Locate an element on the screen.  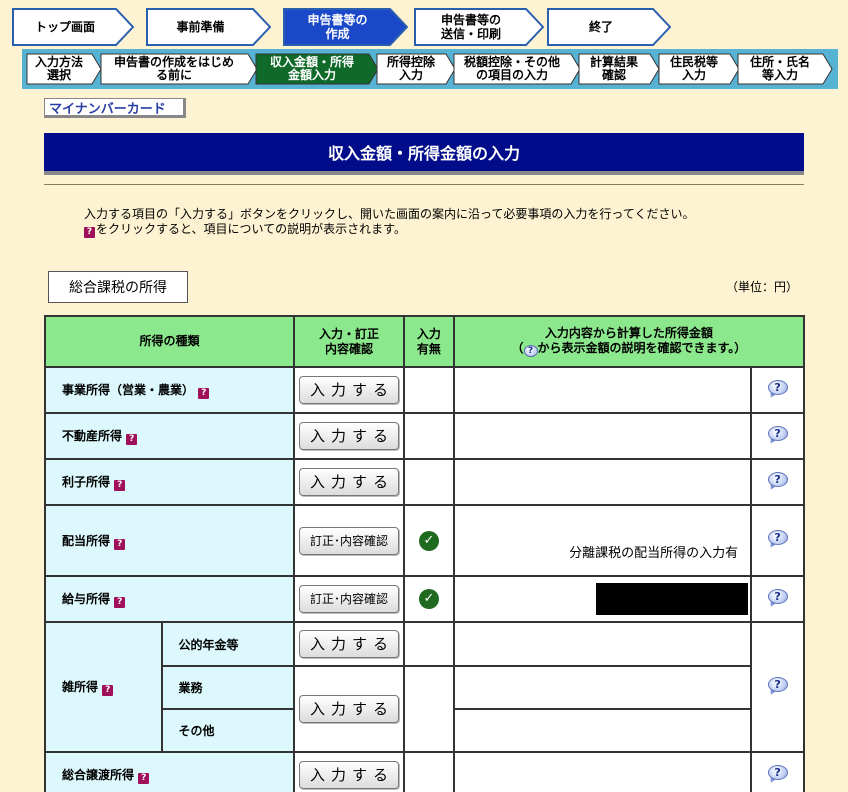
header-amount-line1: 入力内容から計算した所得金額 is located at coordinates (628, 333).